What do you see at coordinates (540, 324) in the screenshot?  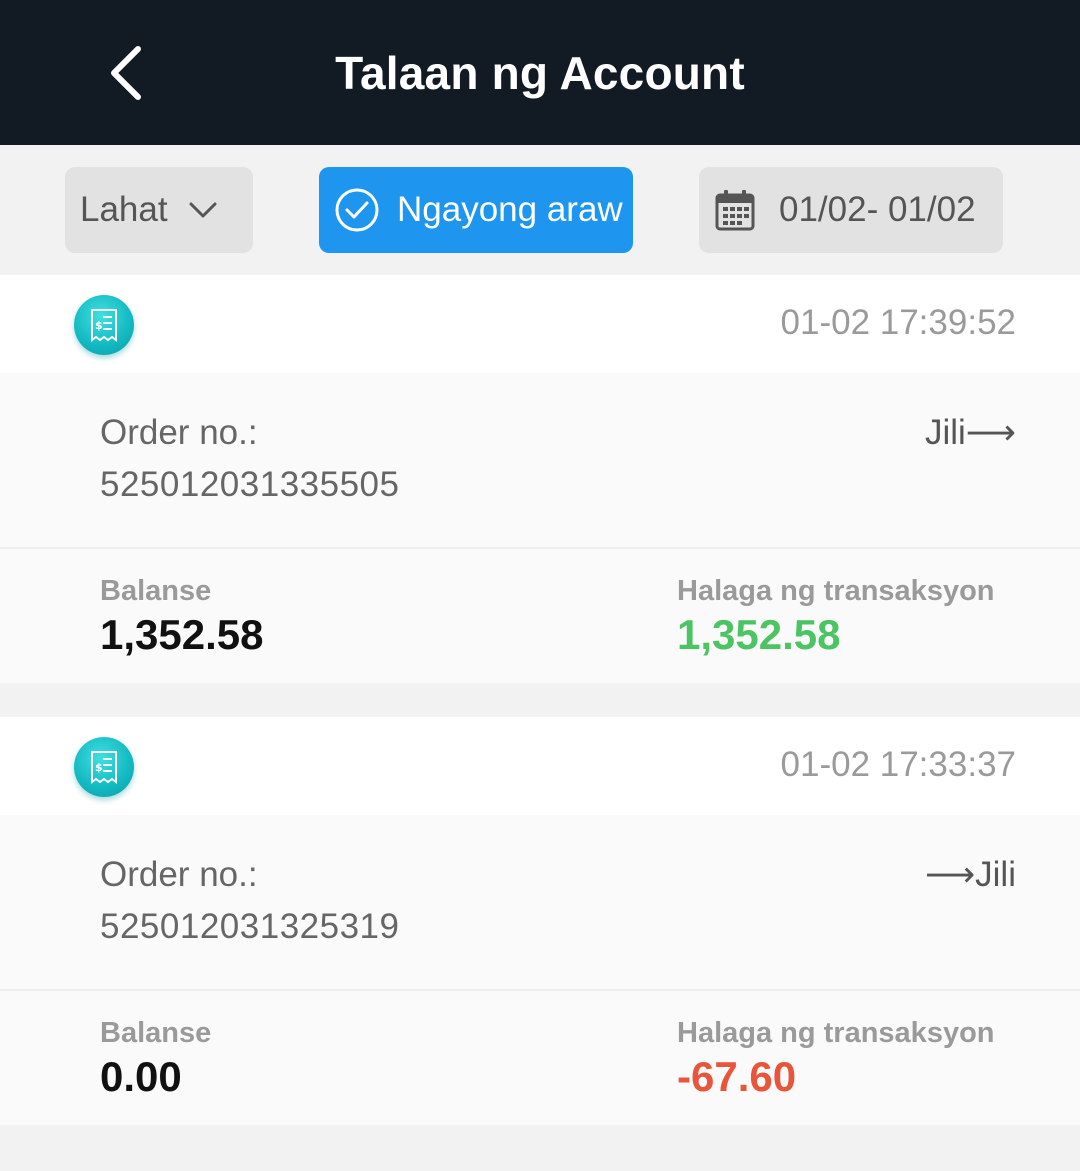 I see `record-header: $ 01-02 17:39:52` at bounding box center [540, 324].